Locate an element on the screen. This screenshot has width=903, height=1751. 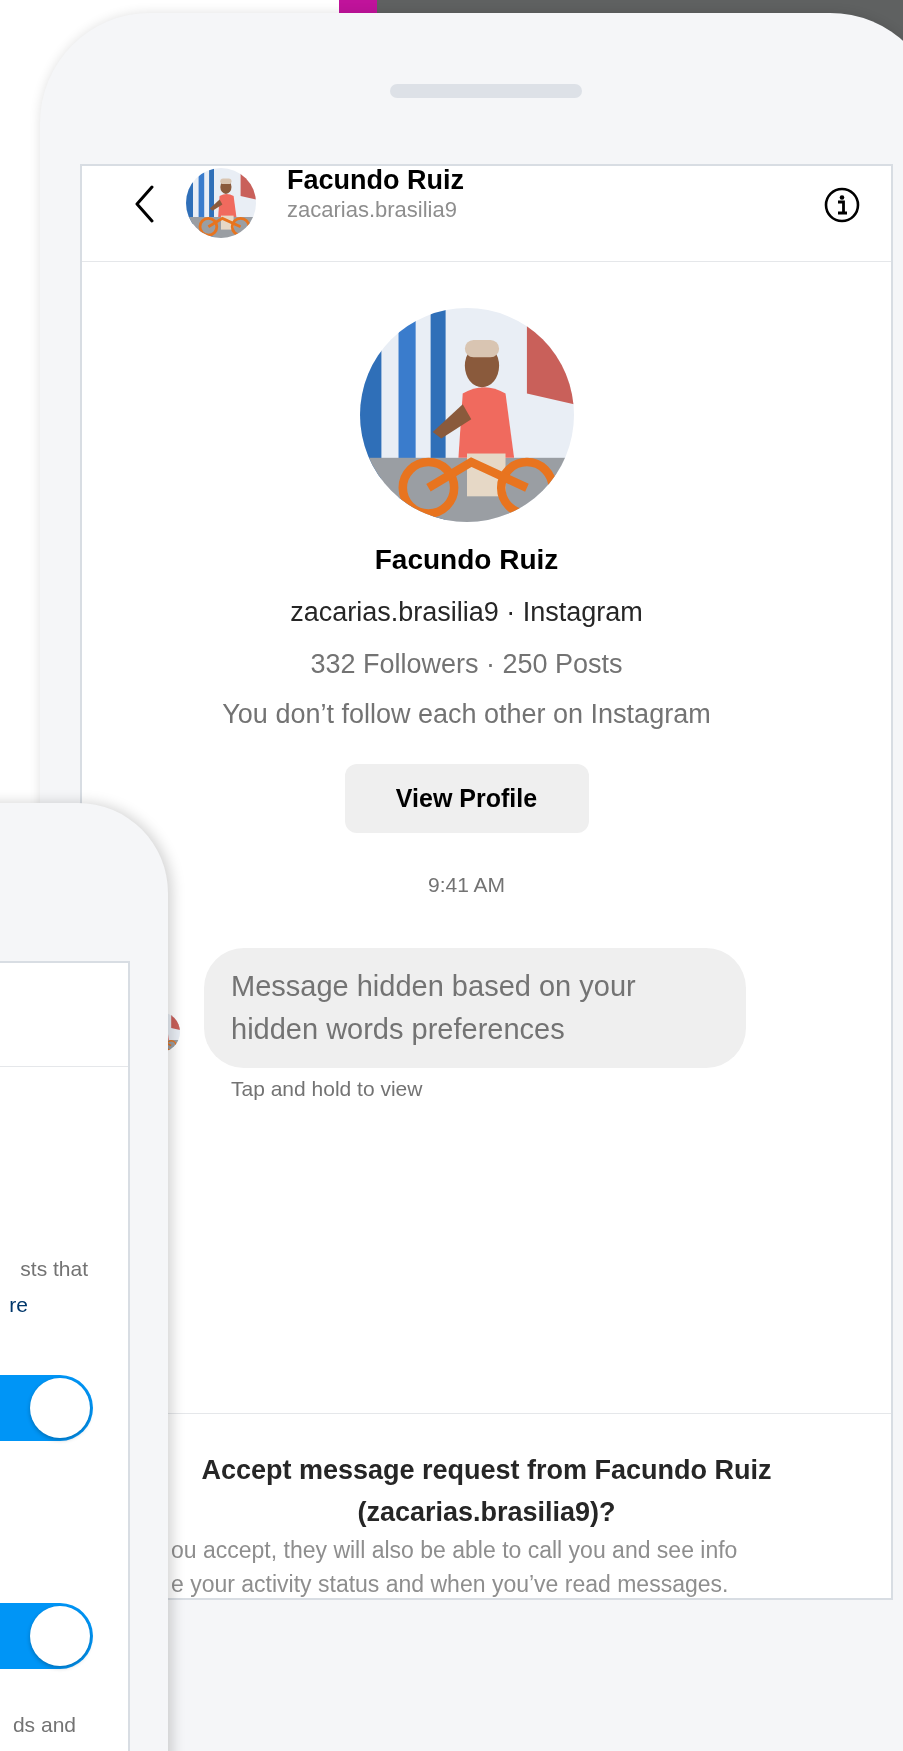
settings-description: ds and is located at coordinates (44, 1725).